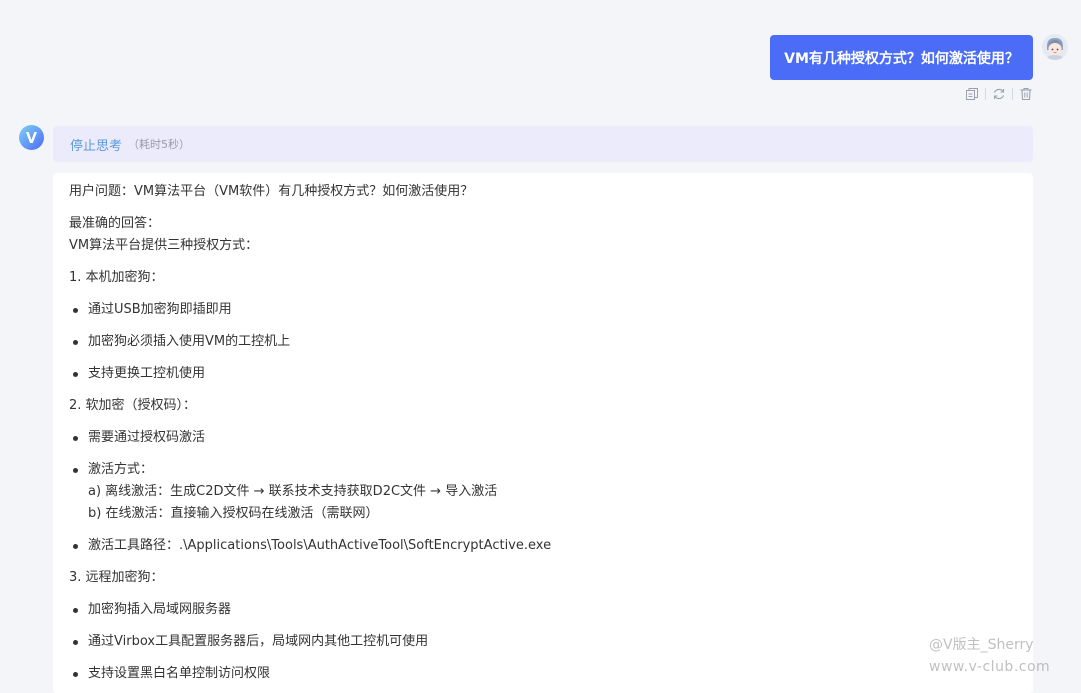 The image size is (1081, 693). What do you see at coordinates (543, 674) in the screenshot?
I see `list-item: 支持设置黑白名单控制访问权限` at bounding box center [543, 674].